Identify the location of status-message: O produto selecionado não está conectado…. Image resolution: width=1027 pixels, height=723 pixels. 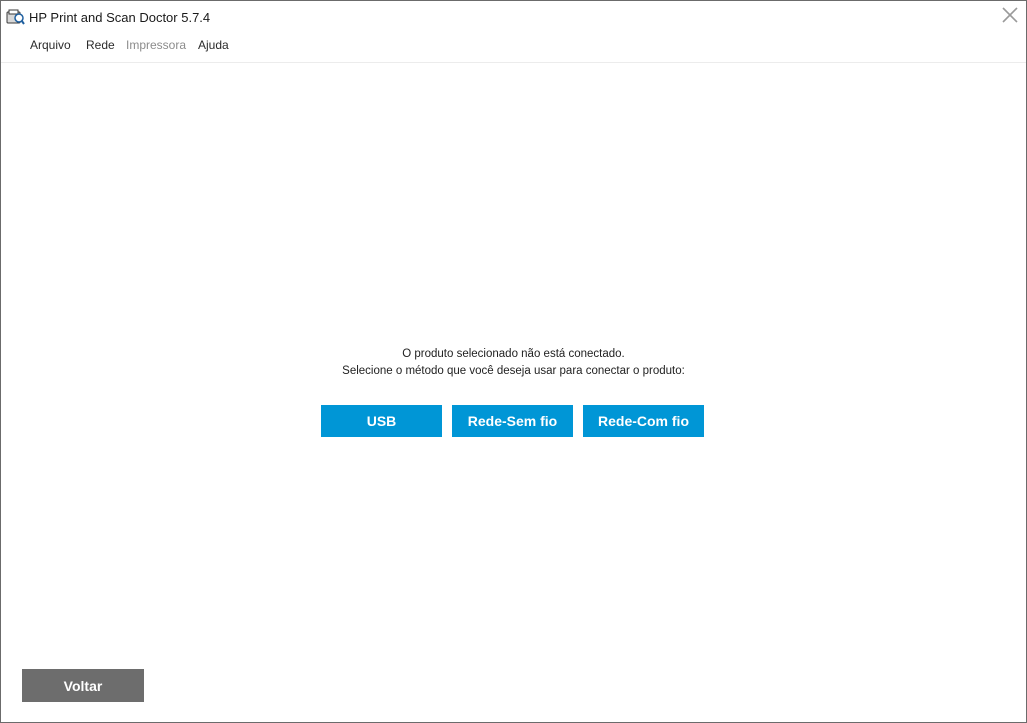
(513, 354).